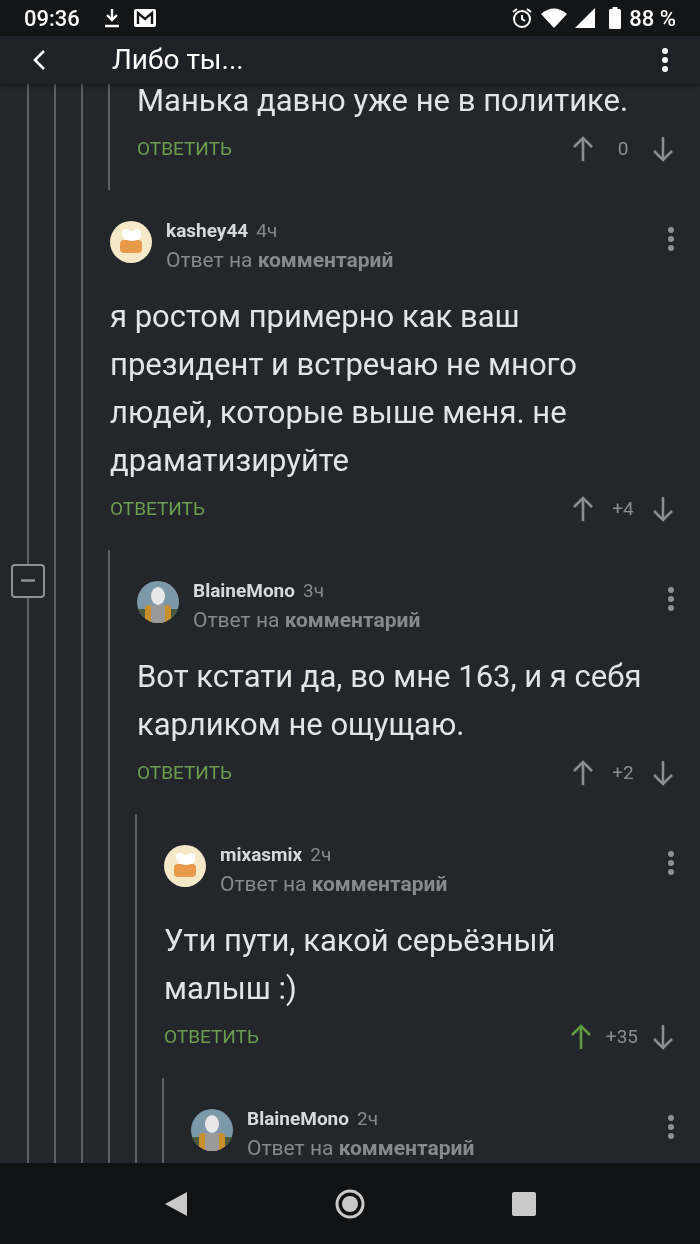  Describe the element at coordinates (623, 149) in the screenshot. I see `score: 0` at that location.